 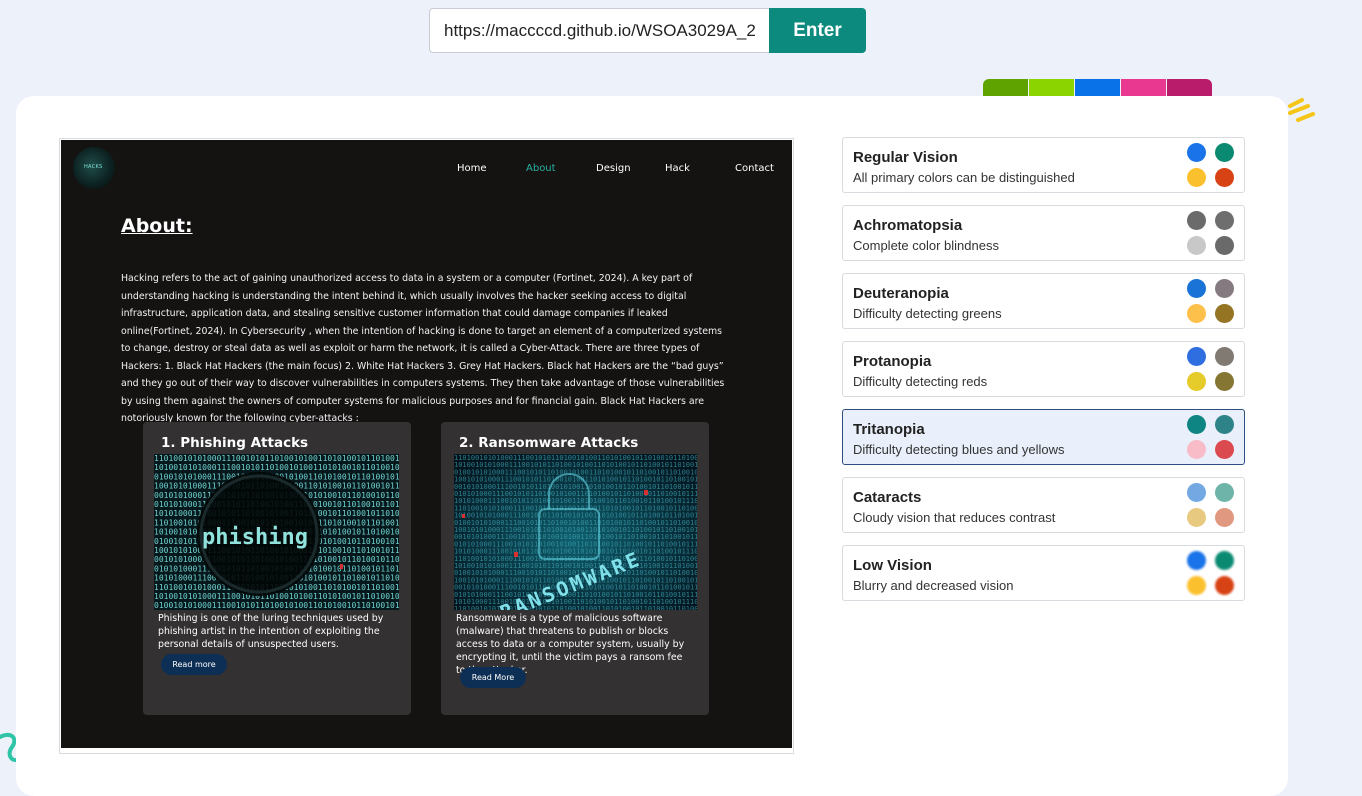 What do you see at coordinates (1043, 573) in the screenshot?
I see `vision-option-low-vision: Low Vision Blurry and decreased vision` at bounding box center [1043, 573].